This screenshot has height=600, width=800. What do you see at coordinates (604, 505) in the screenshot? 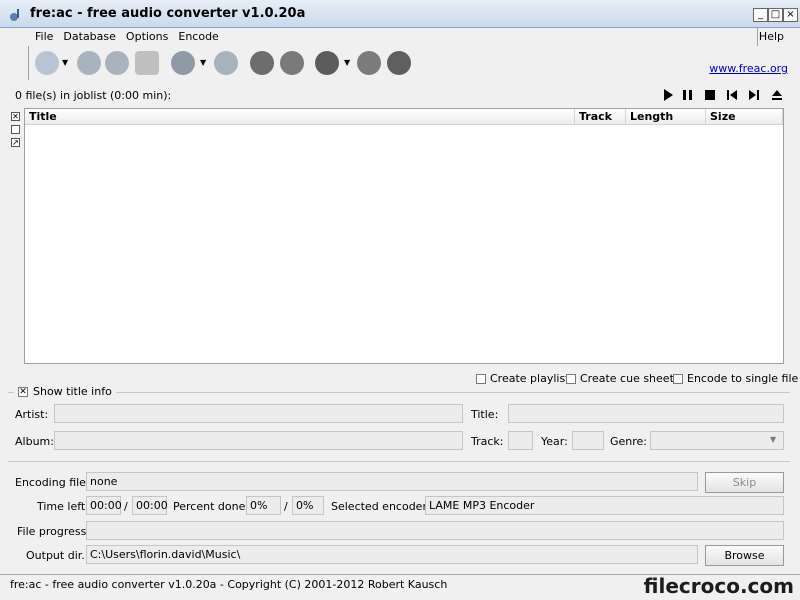
I see `selected-encoder-field: LAME MP3 Encoder` at bounding box center [604, 505].